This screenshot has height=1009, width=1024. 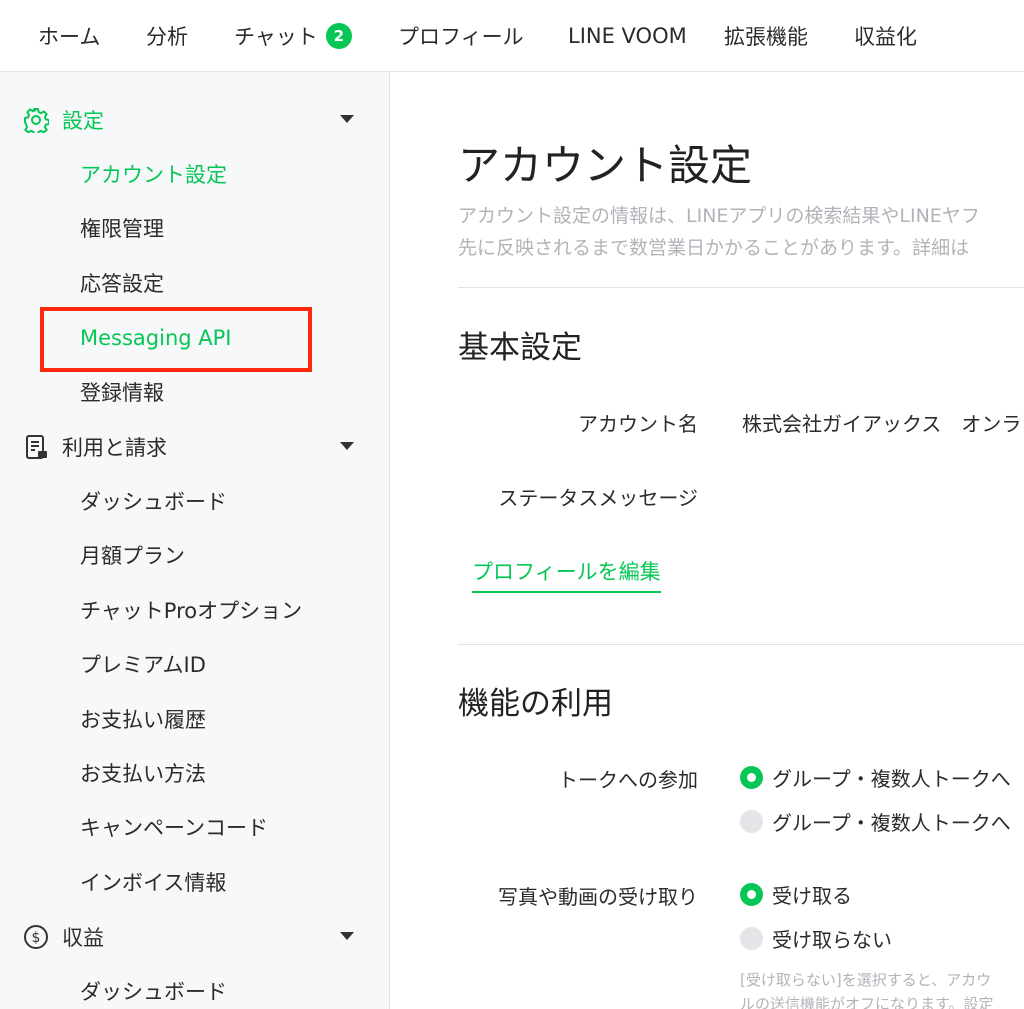 I want to click on media-receive-reject-radio: 受け取らない, so click(x=816, y=938).